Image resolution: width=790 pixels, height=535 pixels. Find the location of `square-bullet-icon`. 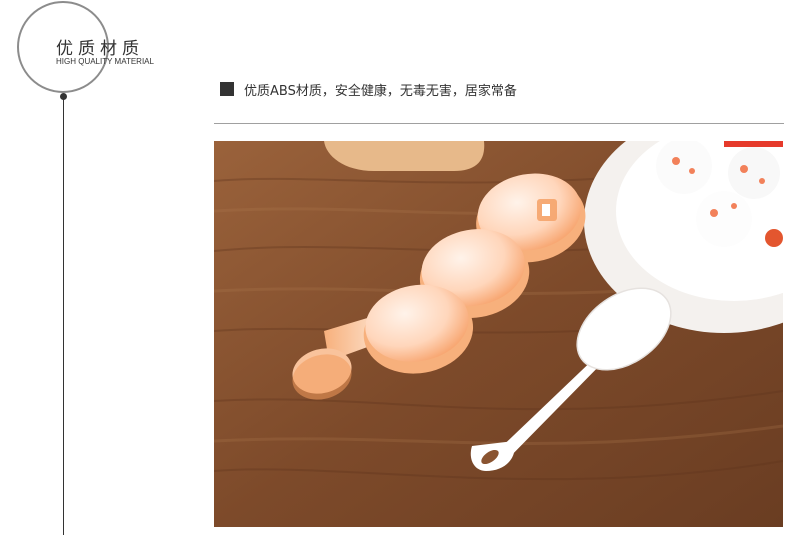

square-bullet-icon is located at coordinates (227, 89).